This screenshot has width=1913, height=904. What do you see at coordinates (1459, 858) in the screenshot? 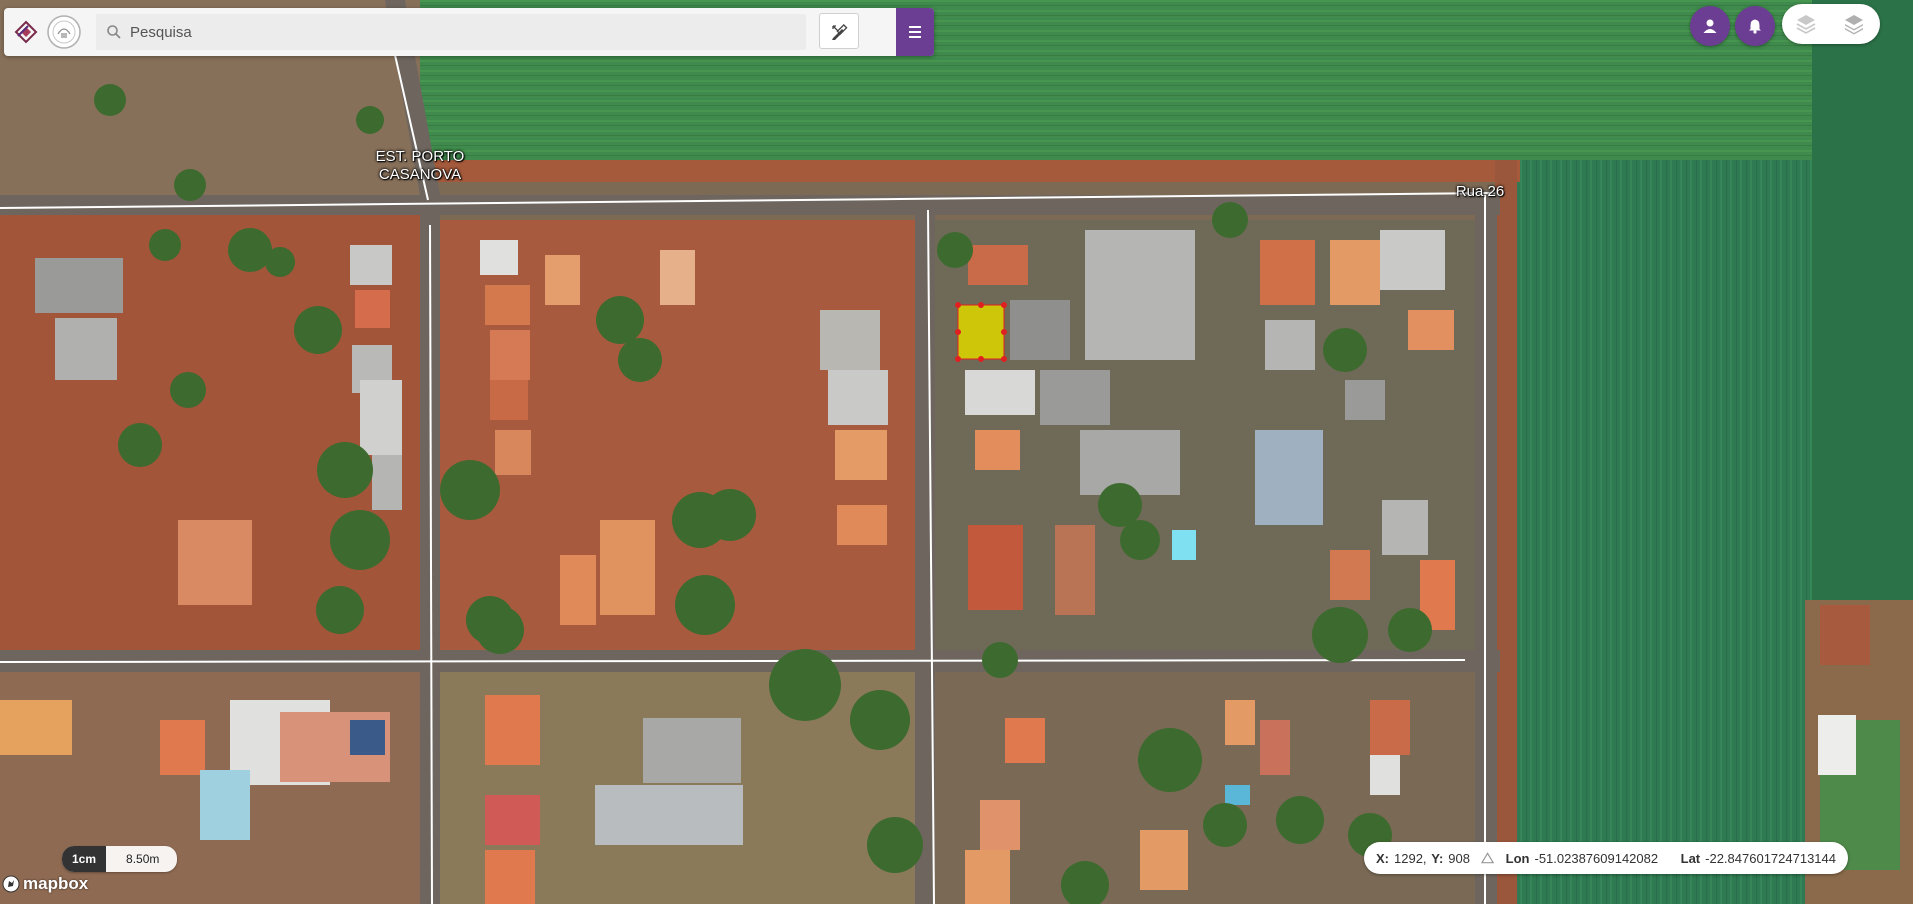
I see `y-value: 908` at bounding box center [1459, 858].